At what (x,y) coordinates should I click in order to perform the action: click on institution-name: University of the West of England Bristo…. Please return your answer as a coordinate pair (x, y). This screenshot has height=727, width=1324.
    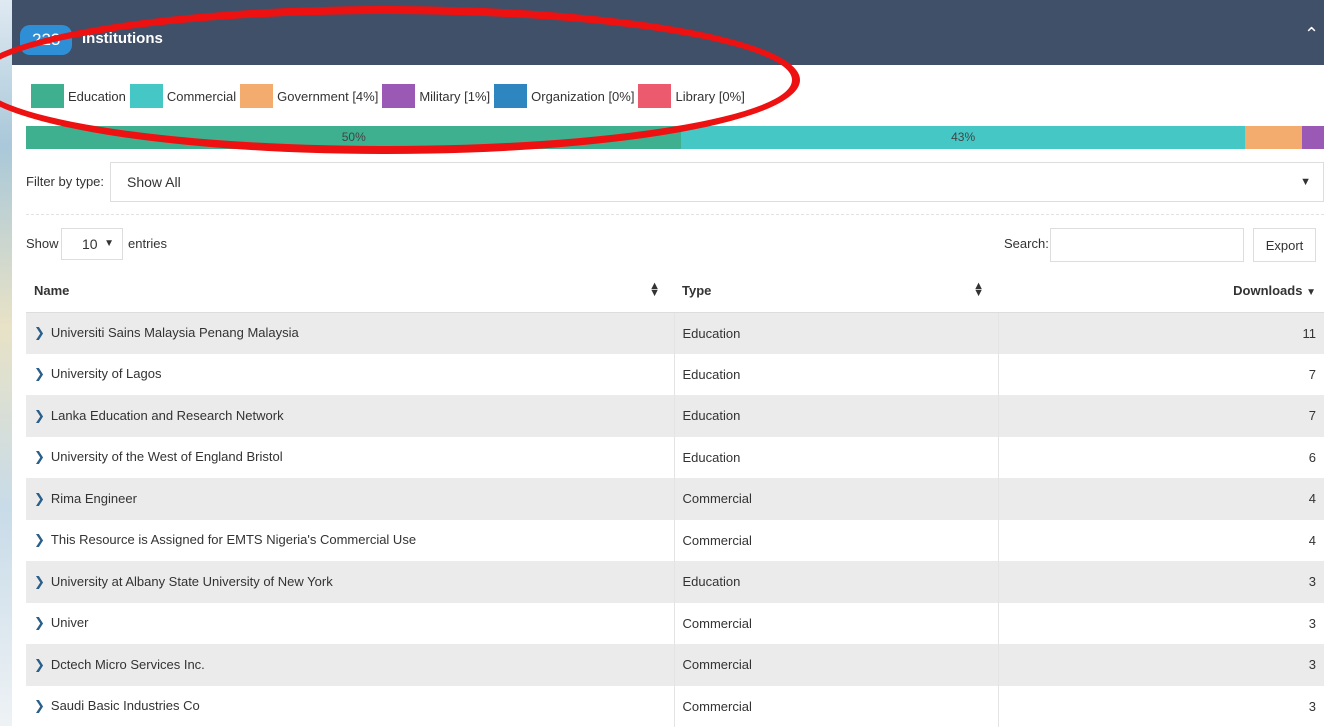
    Looking at the image, I should click on (167, 456).